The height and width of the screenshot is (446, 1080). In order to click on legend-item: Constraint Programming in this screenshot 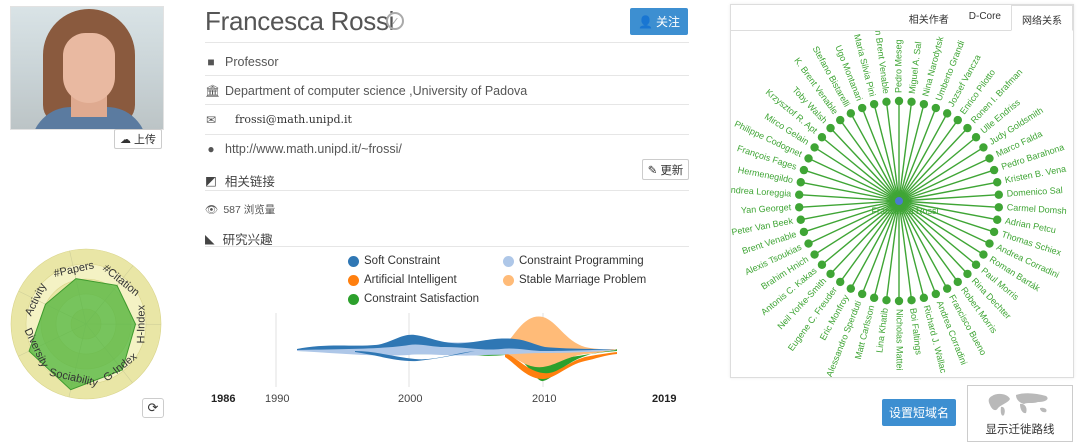, I will do `click(573, 261)`.